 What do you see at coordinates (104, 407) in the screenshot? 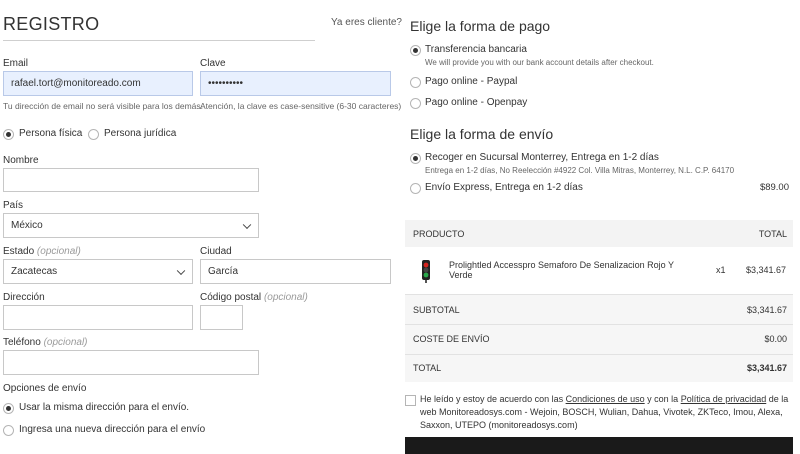
I see `envio-misma-label: Usar la misma dirección para el envío.` at bounding box center [104, 407].